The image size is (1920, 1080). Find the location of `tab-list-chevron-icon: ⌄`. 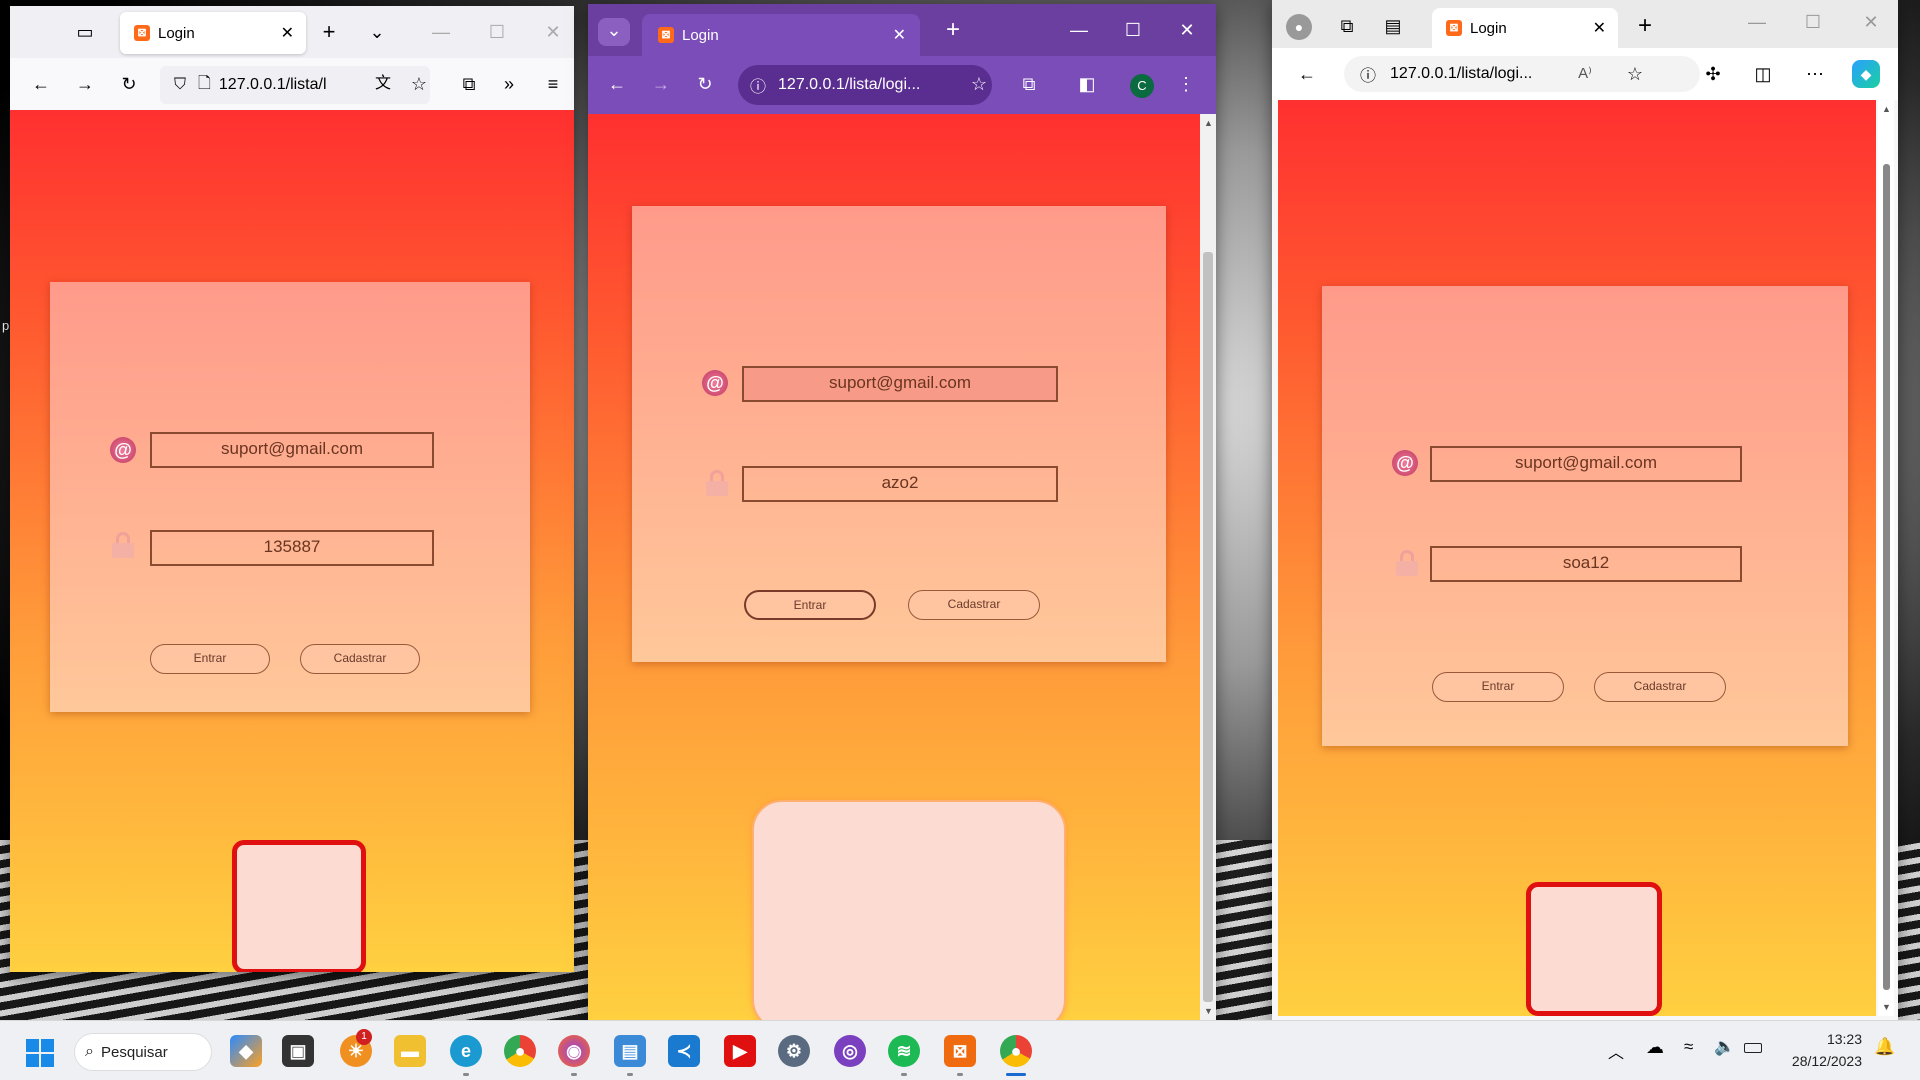

tab-list-chevron-icon: ⌄ is located at coordinates (377, 32).